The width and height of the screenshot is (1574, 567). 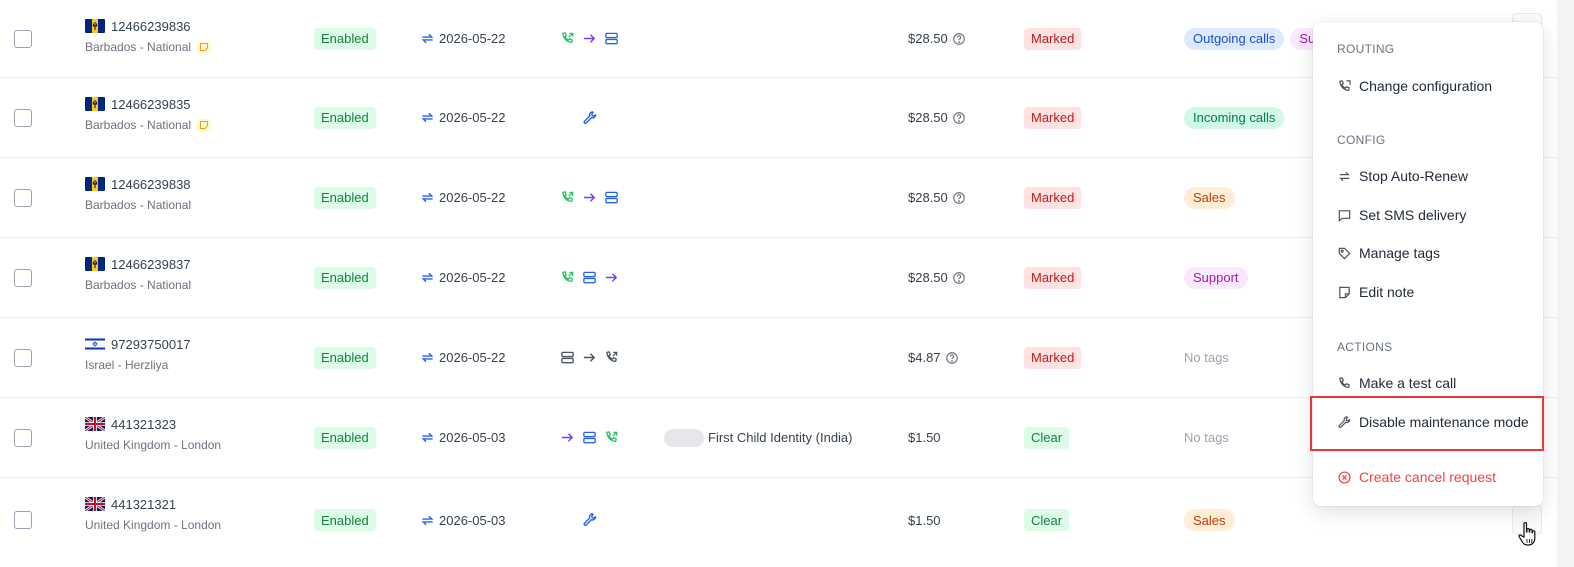 What do you see at coordinates (151, 264) in the screenshot?
I see `phone-number: 12466239837` at bounding box center [151, 264].